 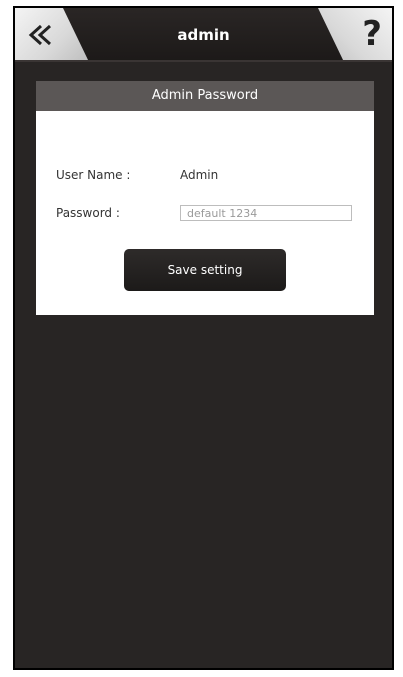 I want to click on panel-title: Admin Password, so click(x=205, y=96).